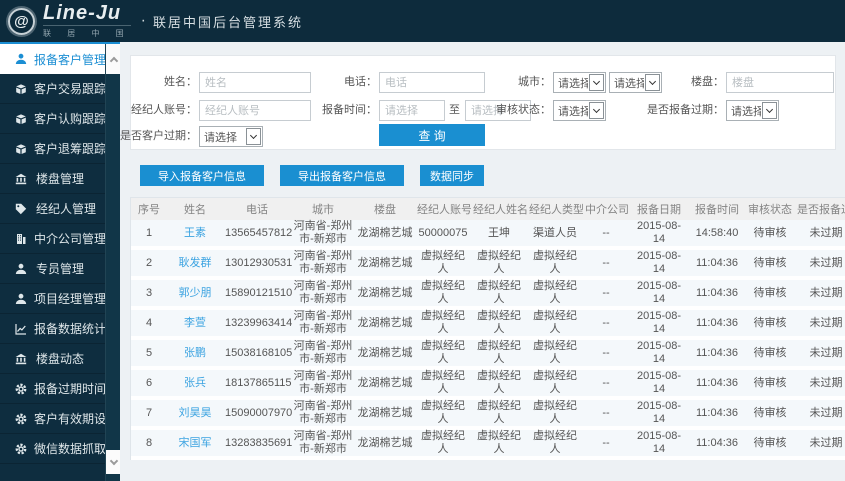 The width and height of the screenshot is (845, 481). What do you see at coordinates (534, 82) in the screenshot?
I see `city-label: 城市：` at bounding box center [534, 82].